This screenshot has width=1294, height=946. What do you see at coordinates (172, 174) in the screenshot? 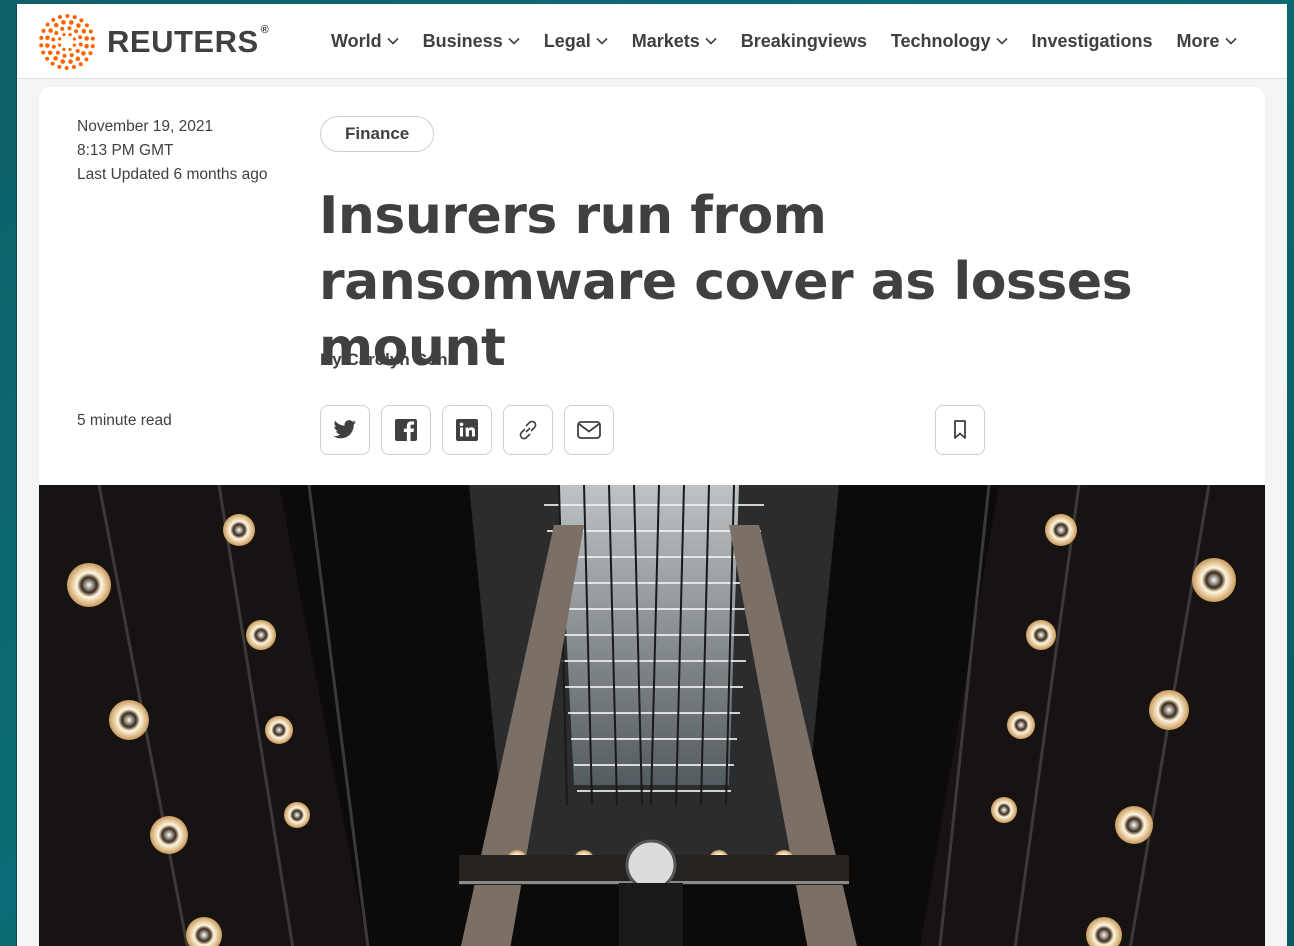
I see `last-updated: Last Updated 6 months ago` at bounding box center [172, 174].